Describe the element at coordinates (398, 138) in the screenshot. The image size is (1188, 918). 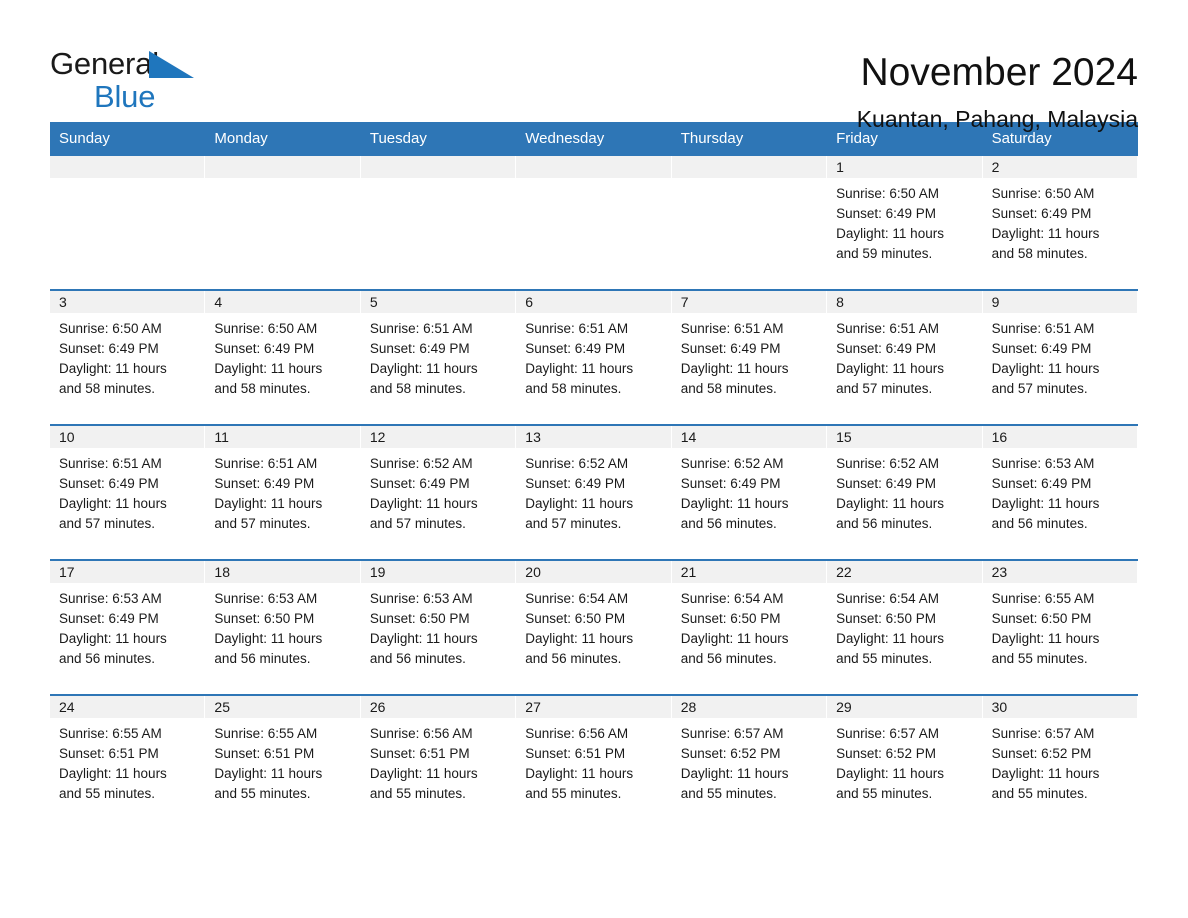
I see `weekday-header-tuesday: Tuesday` at that location.